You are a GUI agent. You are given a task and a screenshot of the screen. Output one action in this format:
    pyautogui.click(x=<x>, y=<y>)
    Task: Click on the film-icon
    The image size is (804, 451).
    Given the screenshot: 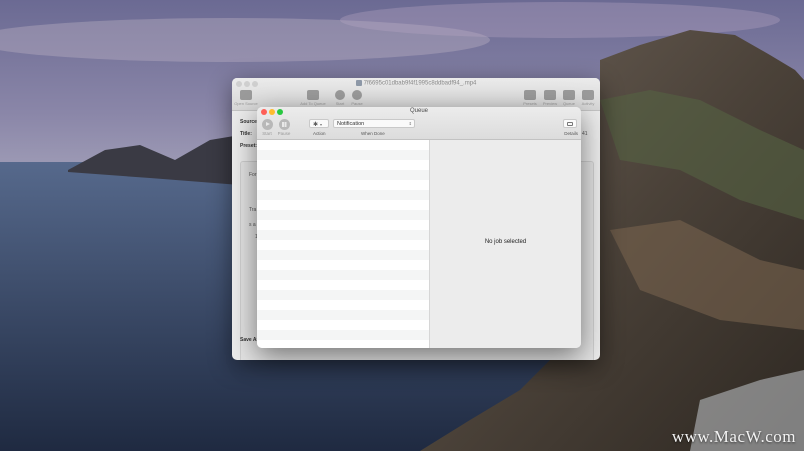 What is the action you would take?
    pyautogui.click(x=246, y=95)
    